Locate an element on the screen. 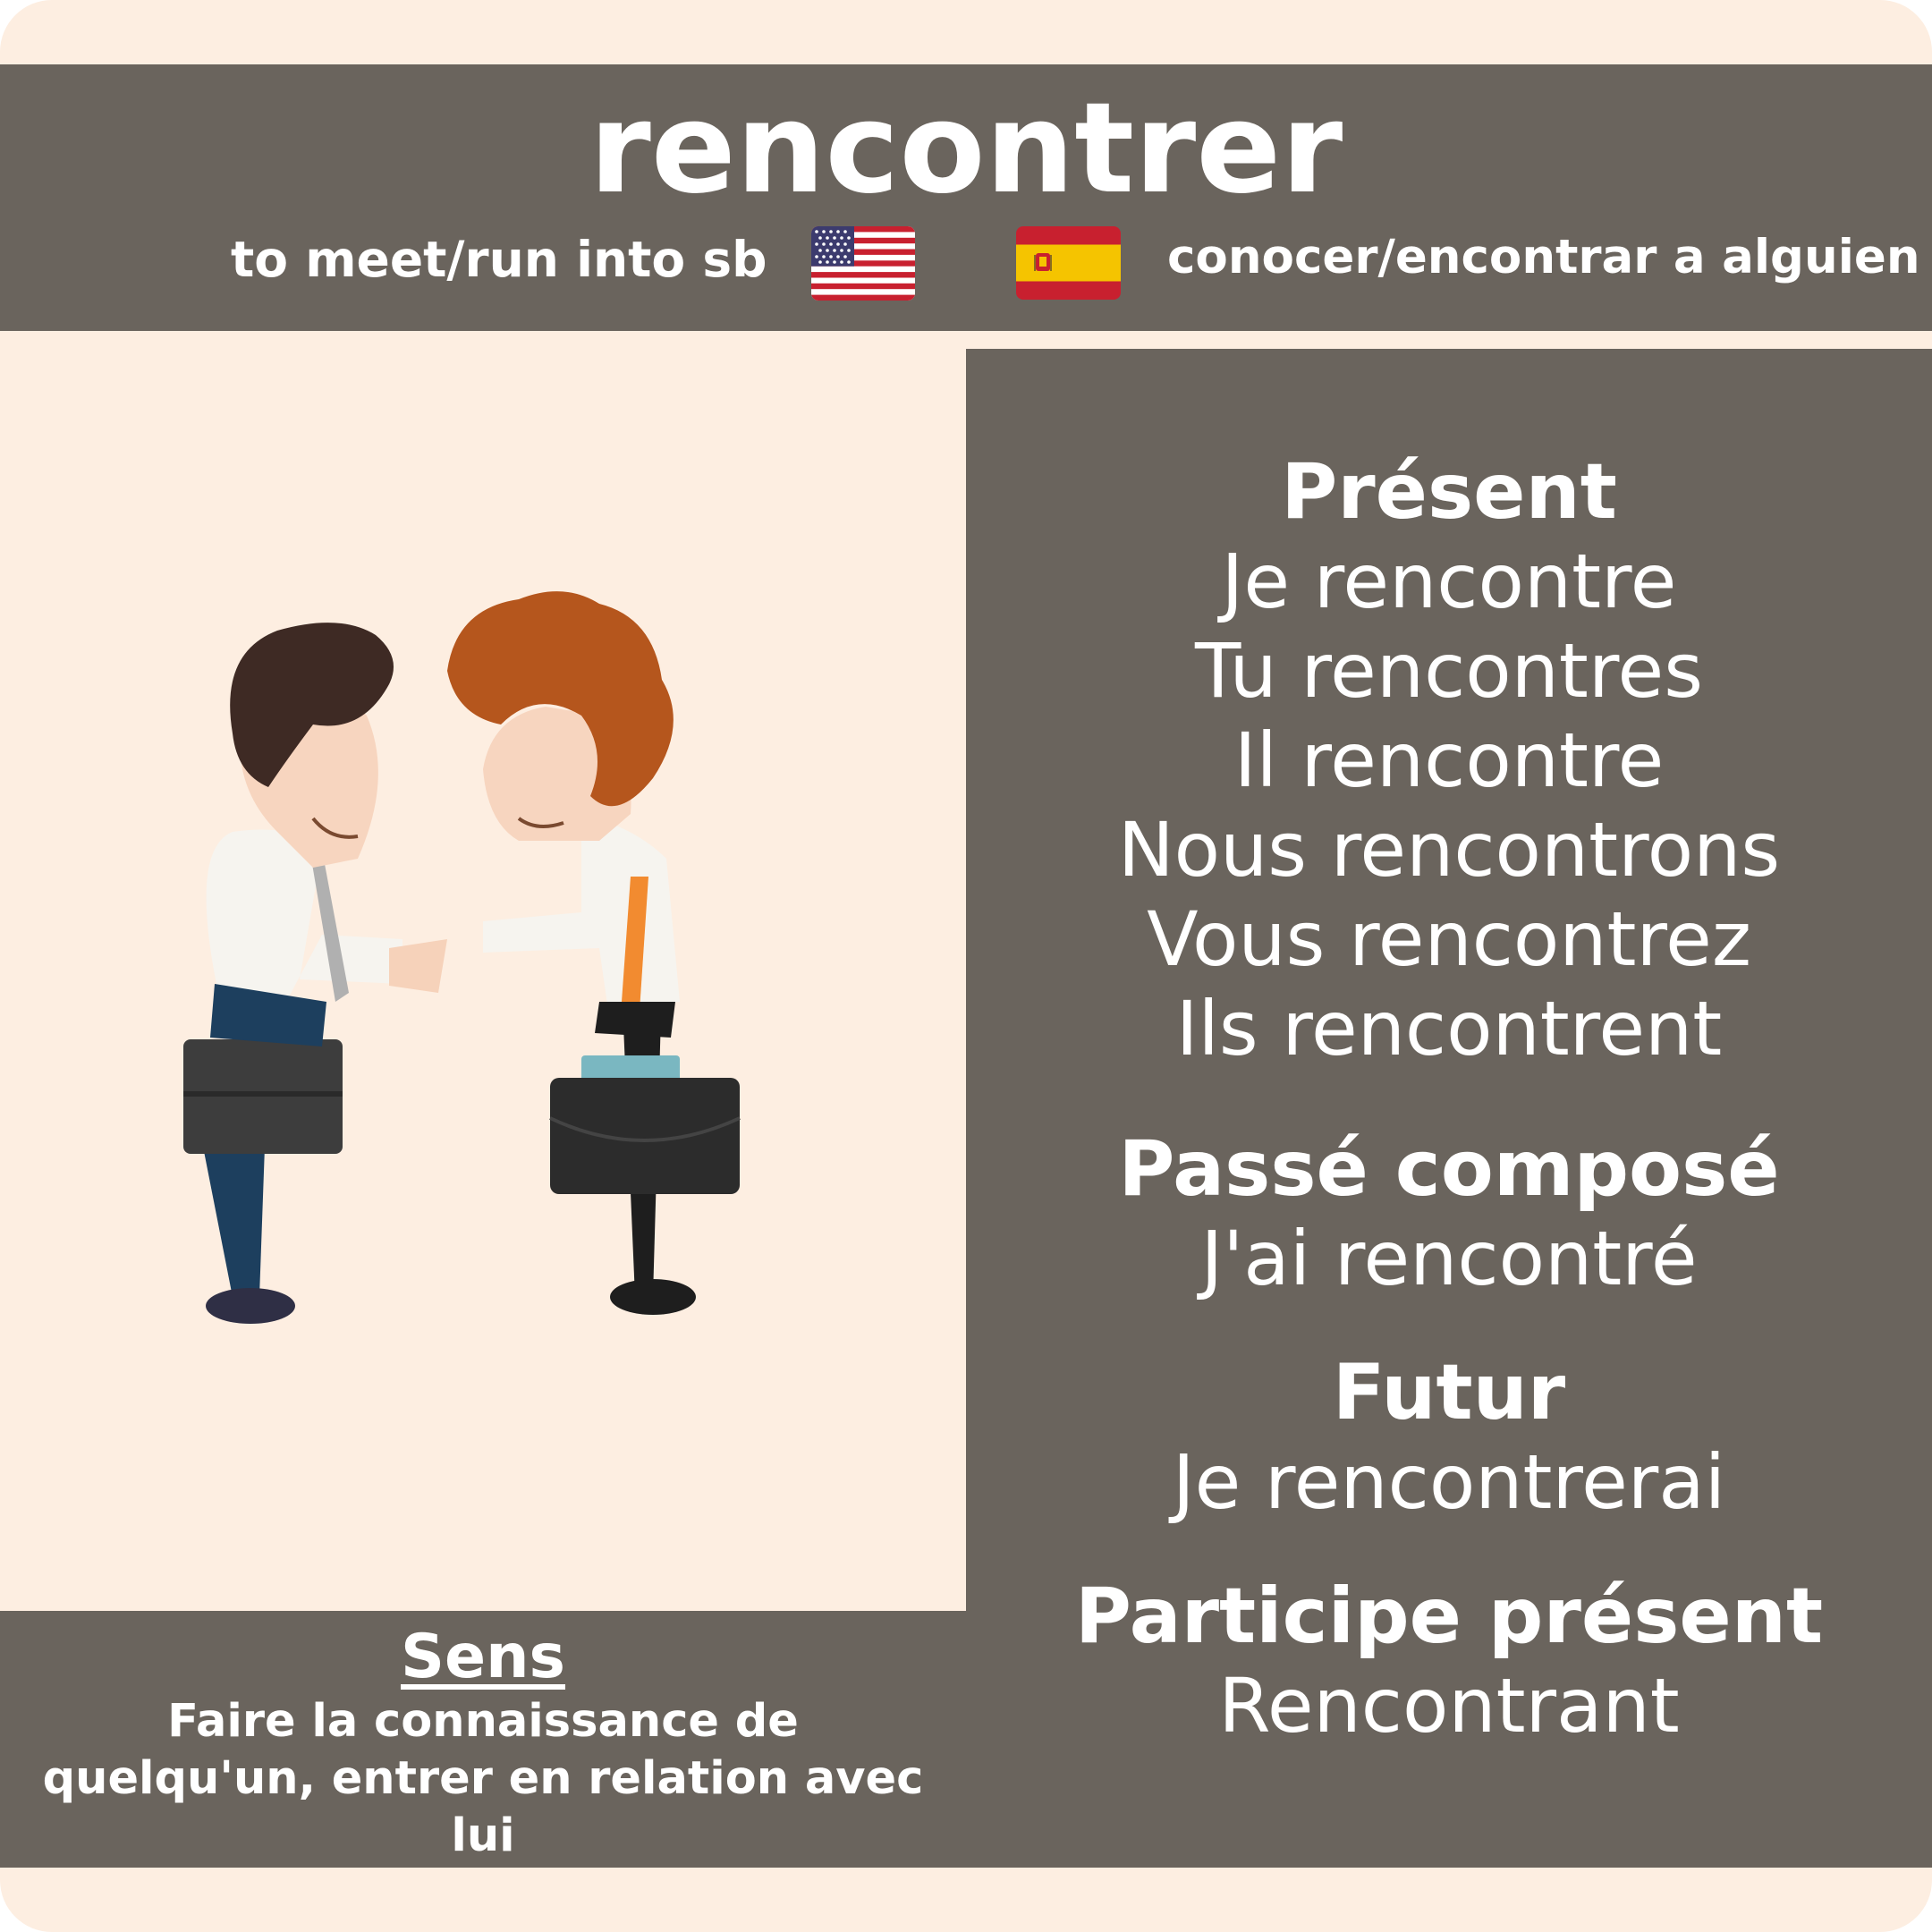 This screenshot has width=1932, height=1932. sens-line: Faire la connaissance de is located at coordinates (483, 1721).